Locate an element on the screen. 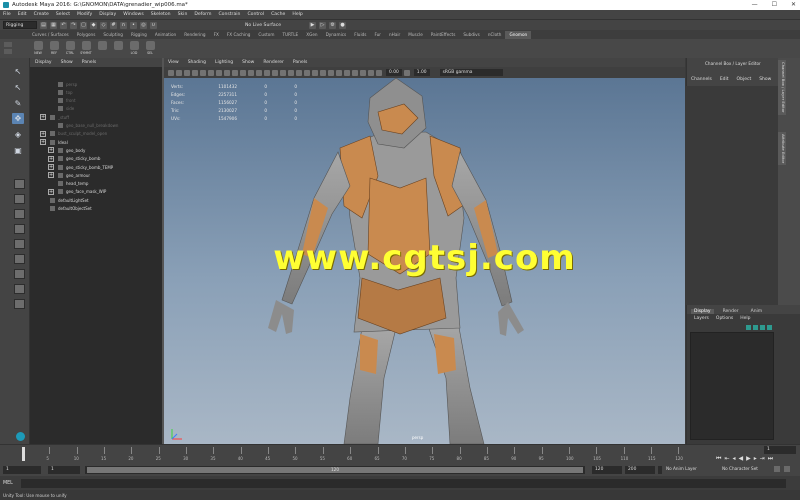 This screenshot has width=800, height=500. range-slider-handle: 120 is located at coordinates (335, 470).